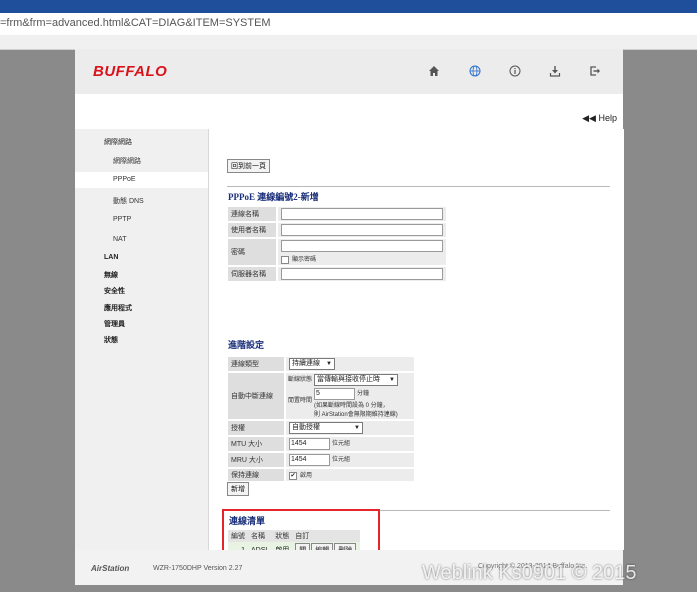  I want to click on browser-title-strip, so click(348, 6).